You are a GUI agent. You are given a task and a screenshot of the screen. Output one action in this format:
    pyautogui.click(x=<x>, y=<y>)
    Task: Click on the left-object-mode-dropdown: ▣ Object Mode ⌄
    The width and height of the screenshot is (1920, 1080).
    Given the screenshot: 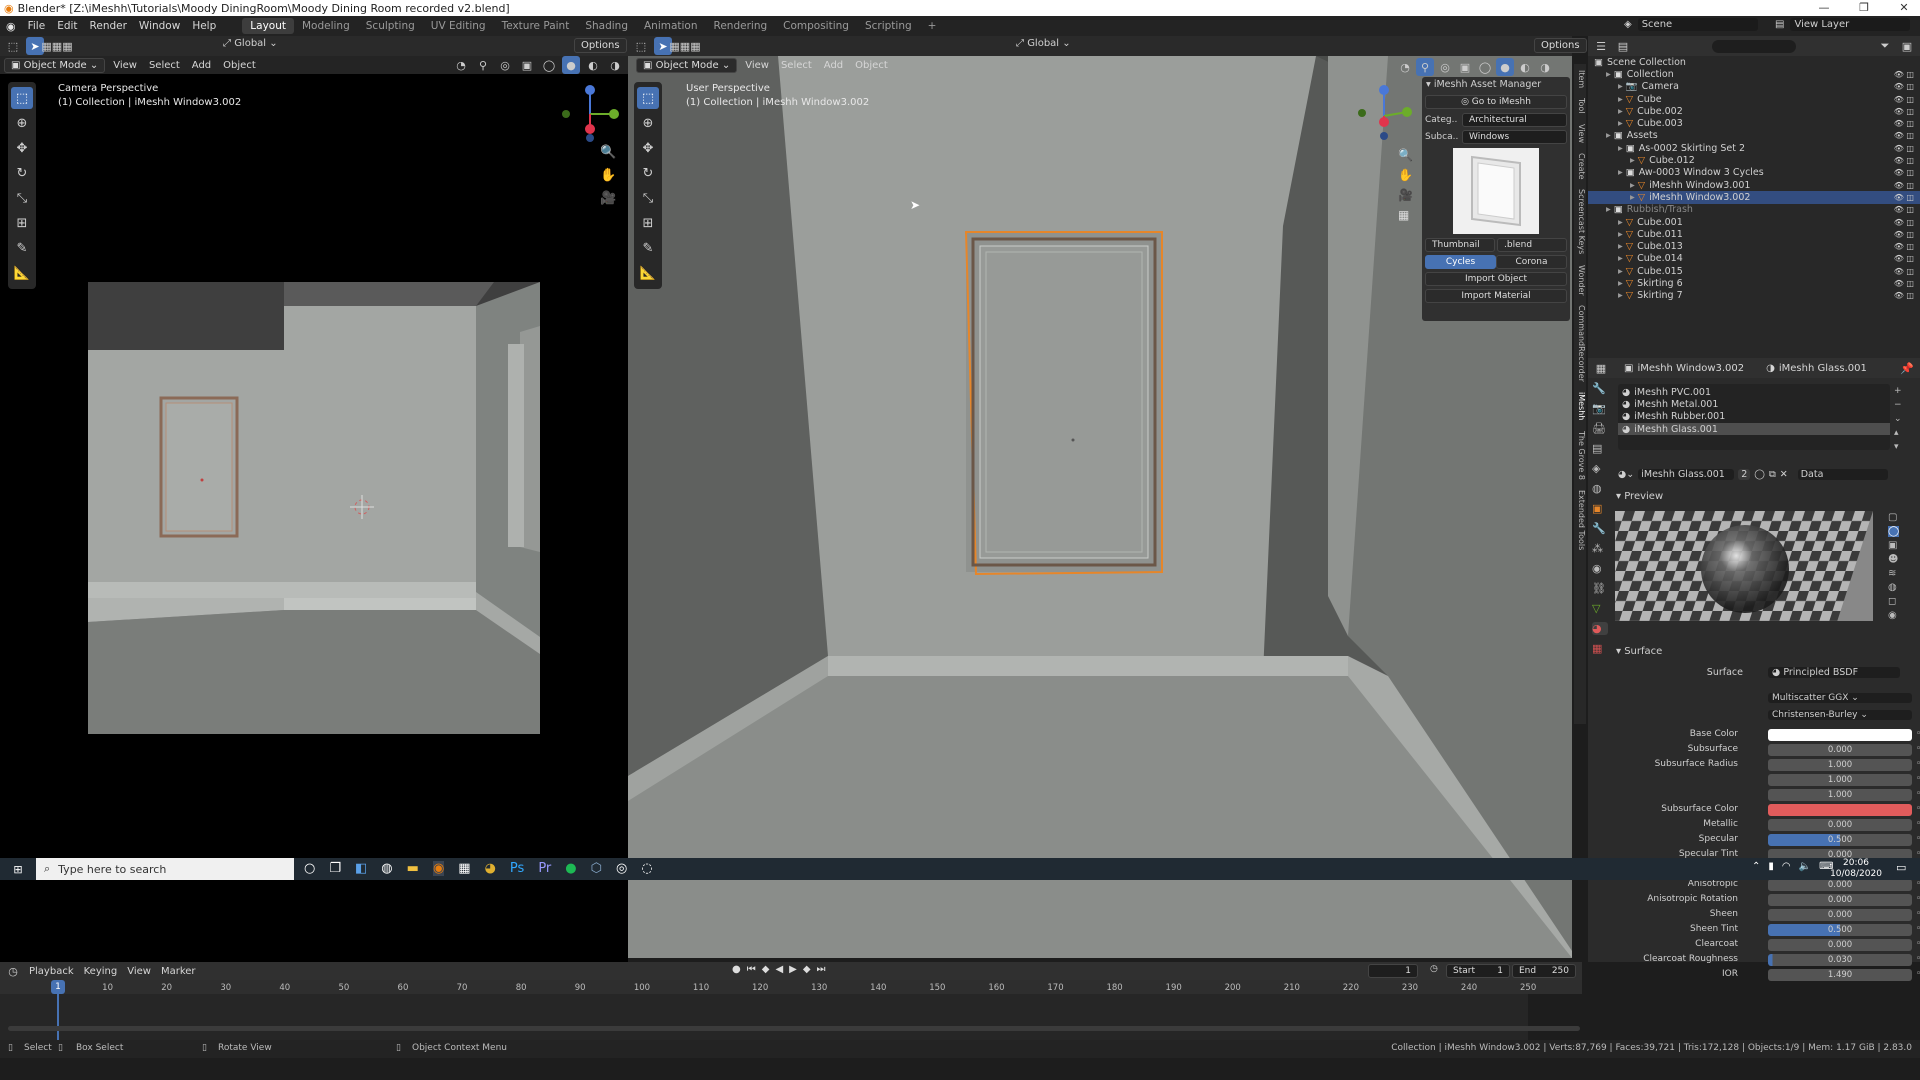 What is the action you would take?
    pyautogui.click(x=55, y=65)
    